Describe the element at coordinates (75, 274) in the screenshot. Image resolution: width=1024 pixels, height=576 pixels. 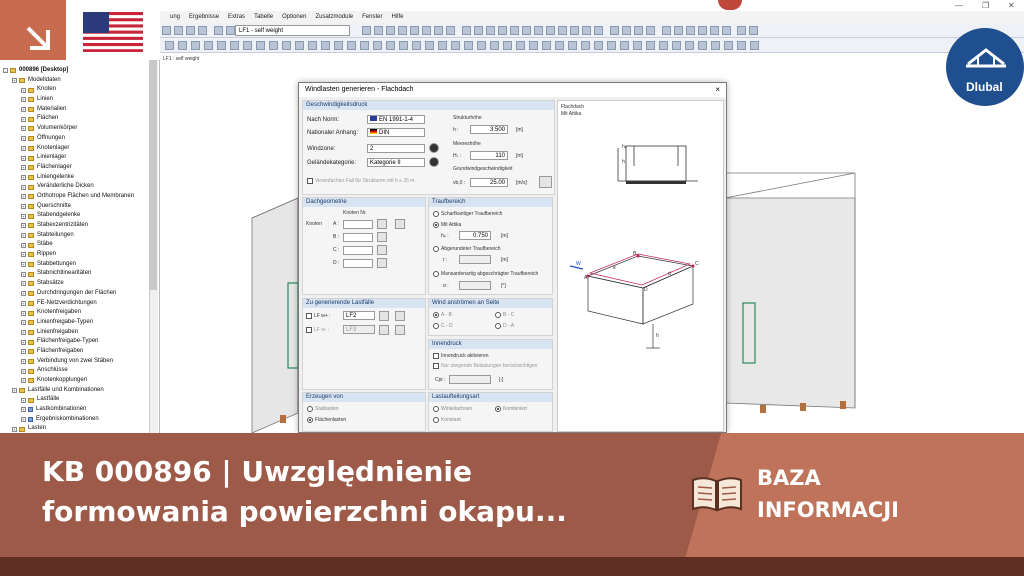
I see `tree-item: + Stabnichtlinearitäten` at that location.